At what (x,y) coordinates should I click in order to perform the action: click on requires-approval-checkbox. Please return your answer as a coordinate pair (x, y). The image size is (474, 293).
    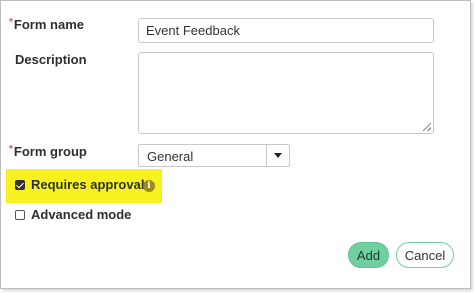
    Looking at the image, I should click on (20, 185).